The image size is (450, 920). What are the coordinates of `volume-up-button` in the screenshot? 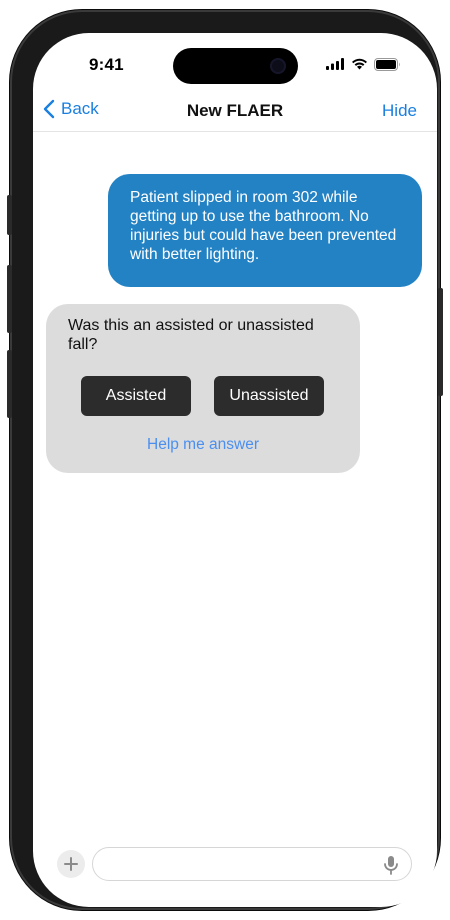 It's located at (9, 299).